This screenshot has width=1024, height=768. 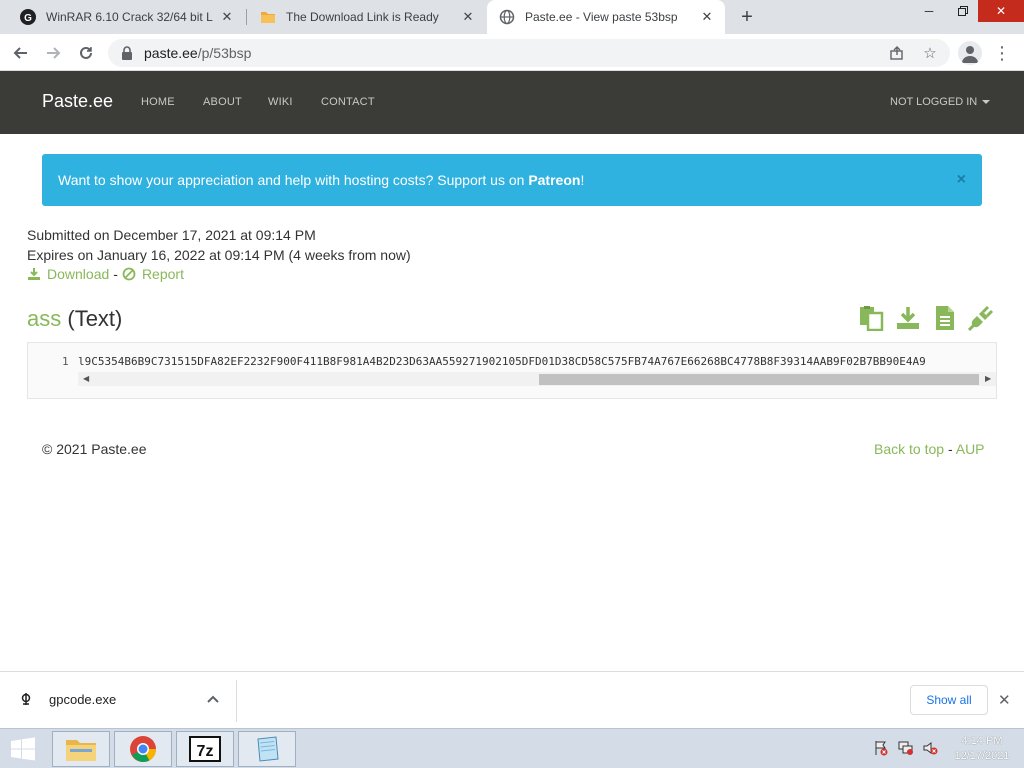 I want to click on raw-icon, so click(x=945, y=318).